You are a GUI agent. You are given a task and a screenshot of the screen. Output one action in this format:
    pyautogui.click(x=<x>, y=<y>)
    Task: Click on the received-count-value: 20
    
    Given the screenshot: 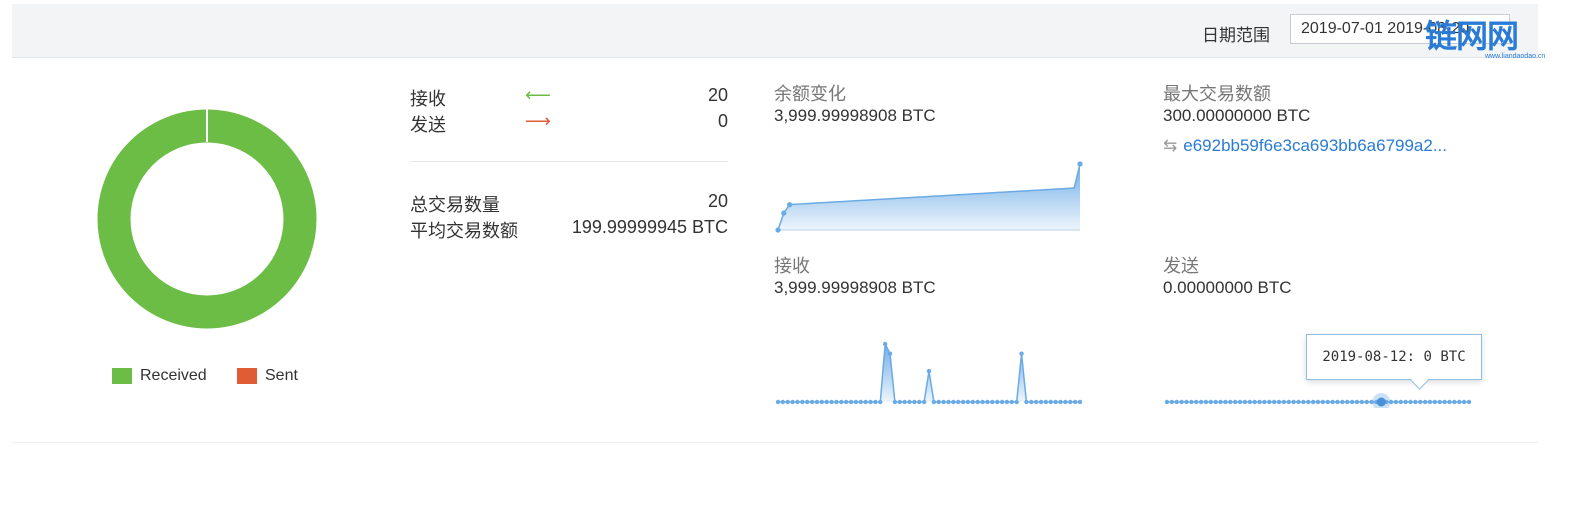 What is the action you would take?
    pyautogui.click(x=717, y=95)
    